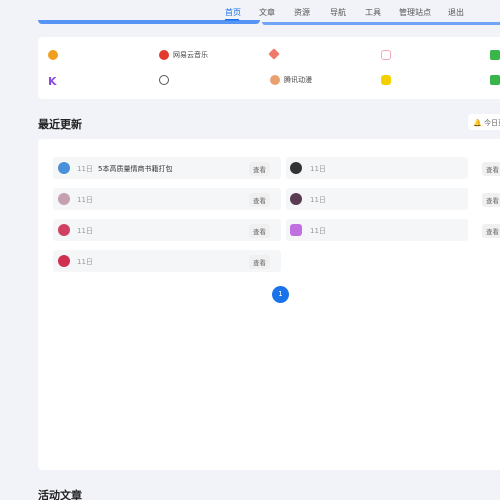  I want to click on nav-tools: 工具, so click(373, 12).